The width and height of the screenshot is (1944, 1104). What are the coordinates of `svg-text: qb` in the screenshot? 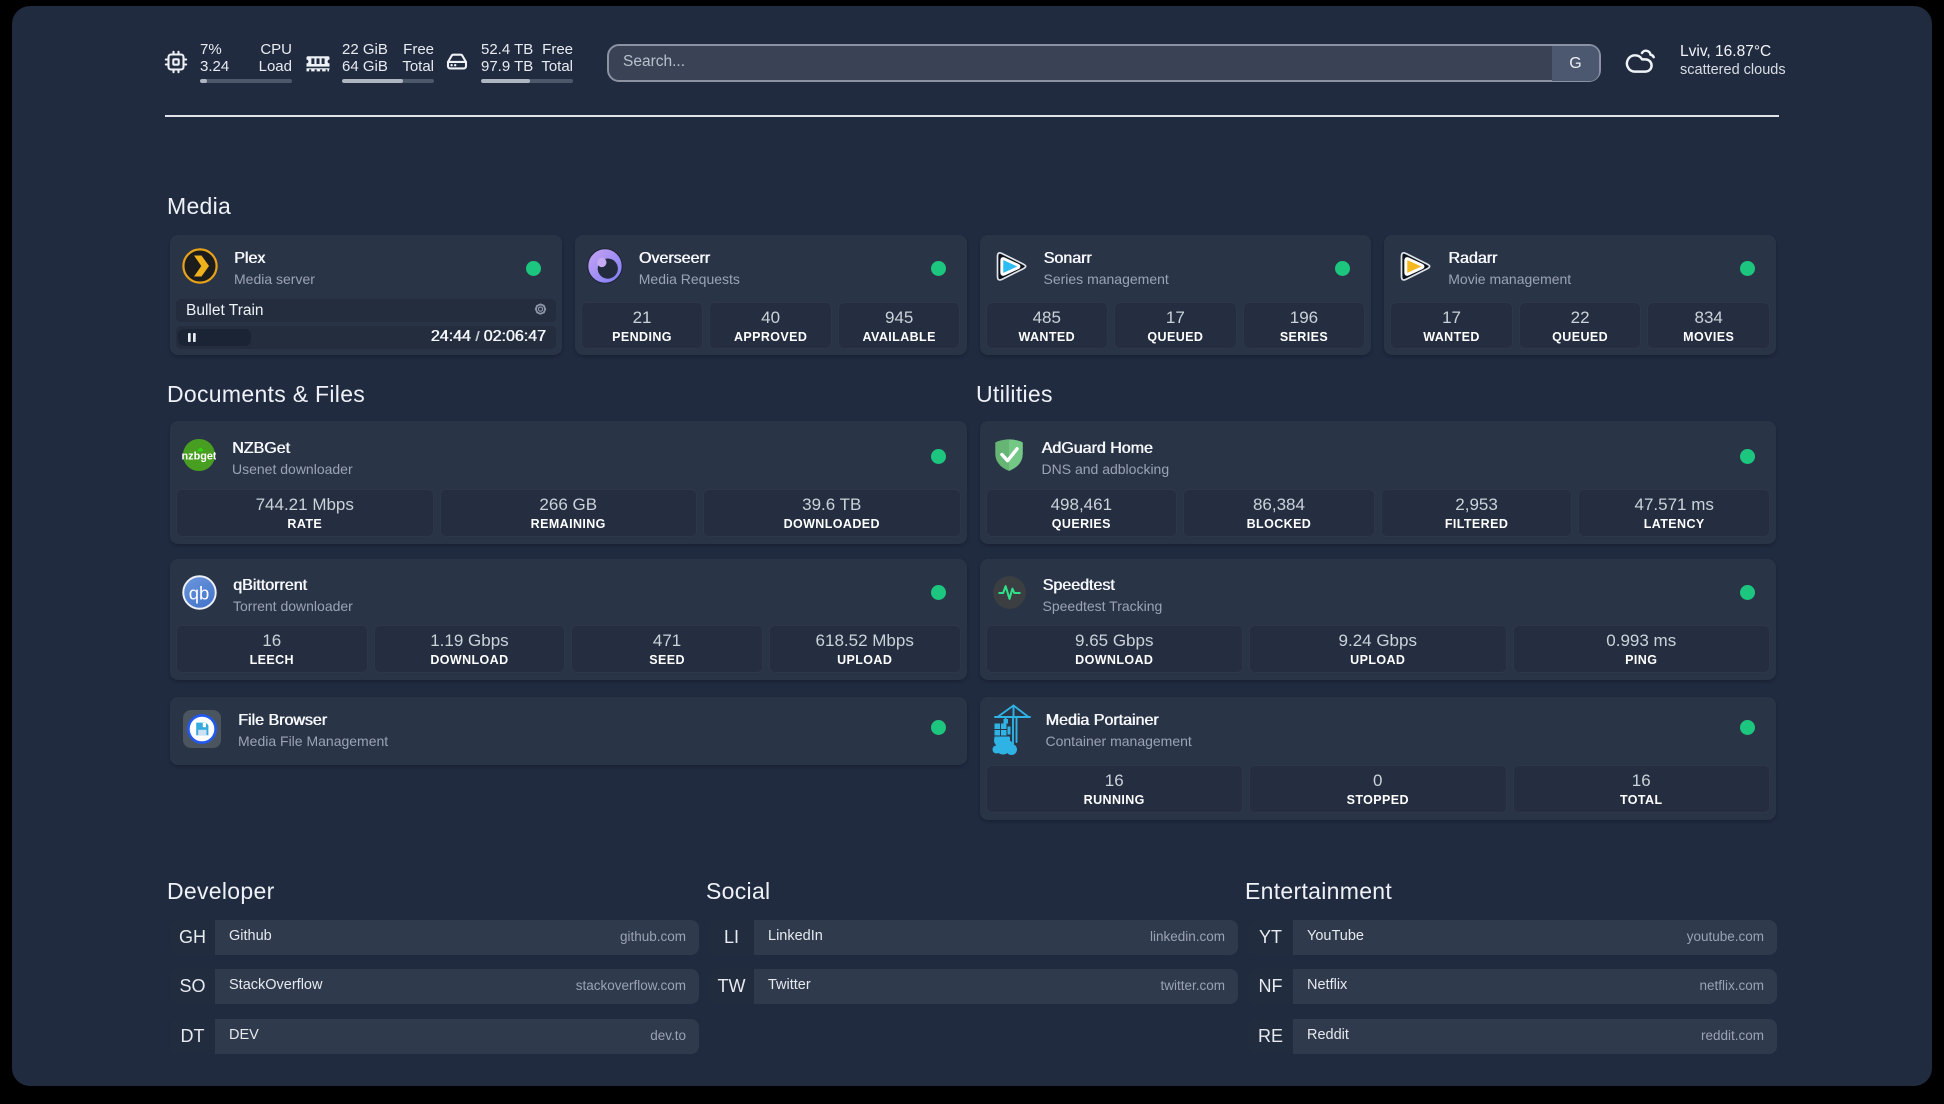 It's located at (199, 592).